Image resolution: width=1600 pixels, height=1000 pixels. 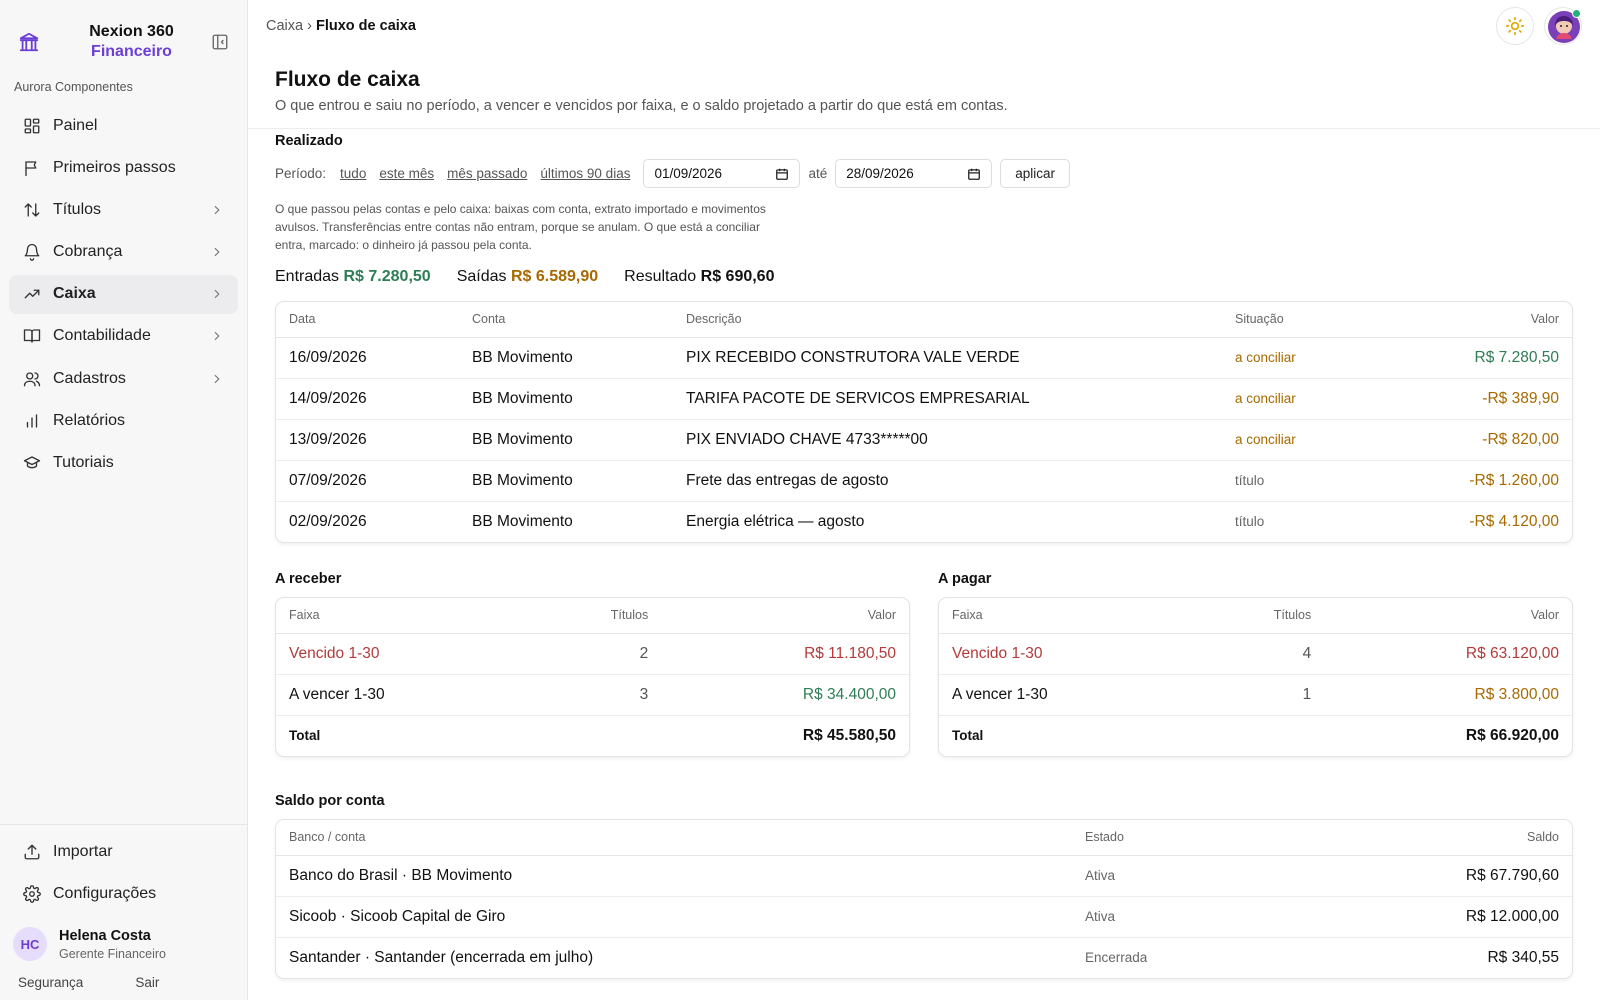 What do you see at coordinates (123, 852) in the screenshot?
I see `sidebar-item-importar: Importar` at bounding box center [123, 852].